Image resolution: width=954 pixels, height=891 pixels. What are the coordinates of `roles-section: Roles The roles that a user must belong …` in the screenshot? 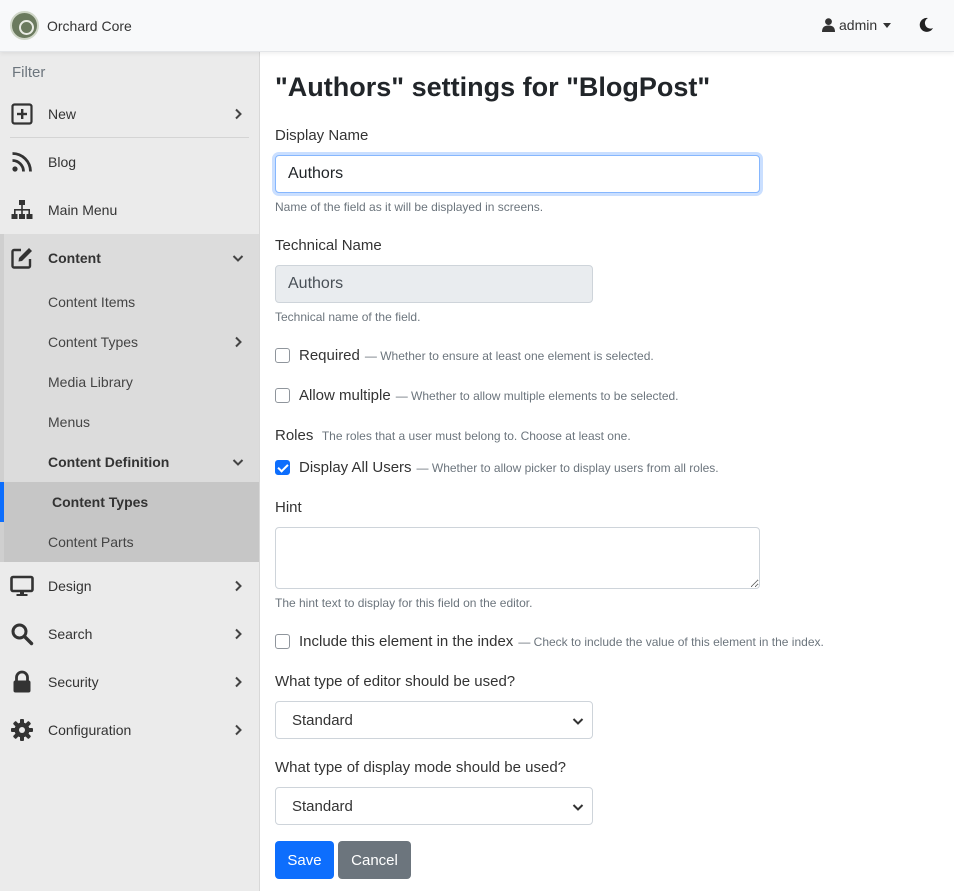 It's located at (453, 436).